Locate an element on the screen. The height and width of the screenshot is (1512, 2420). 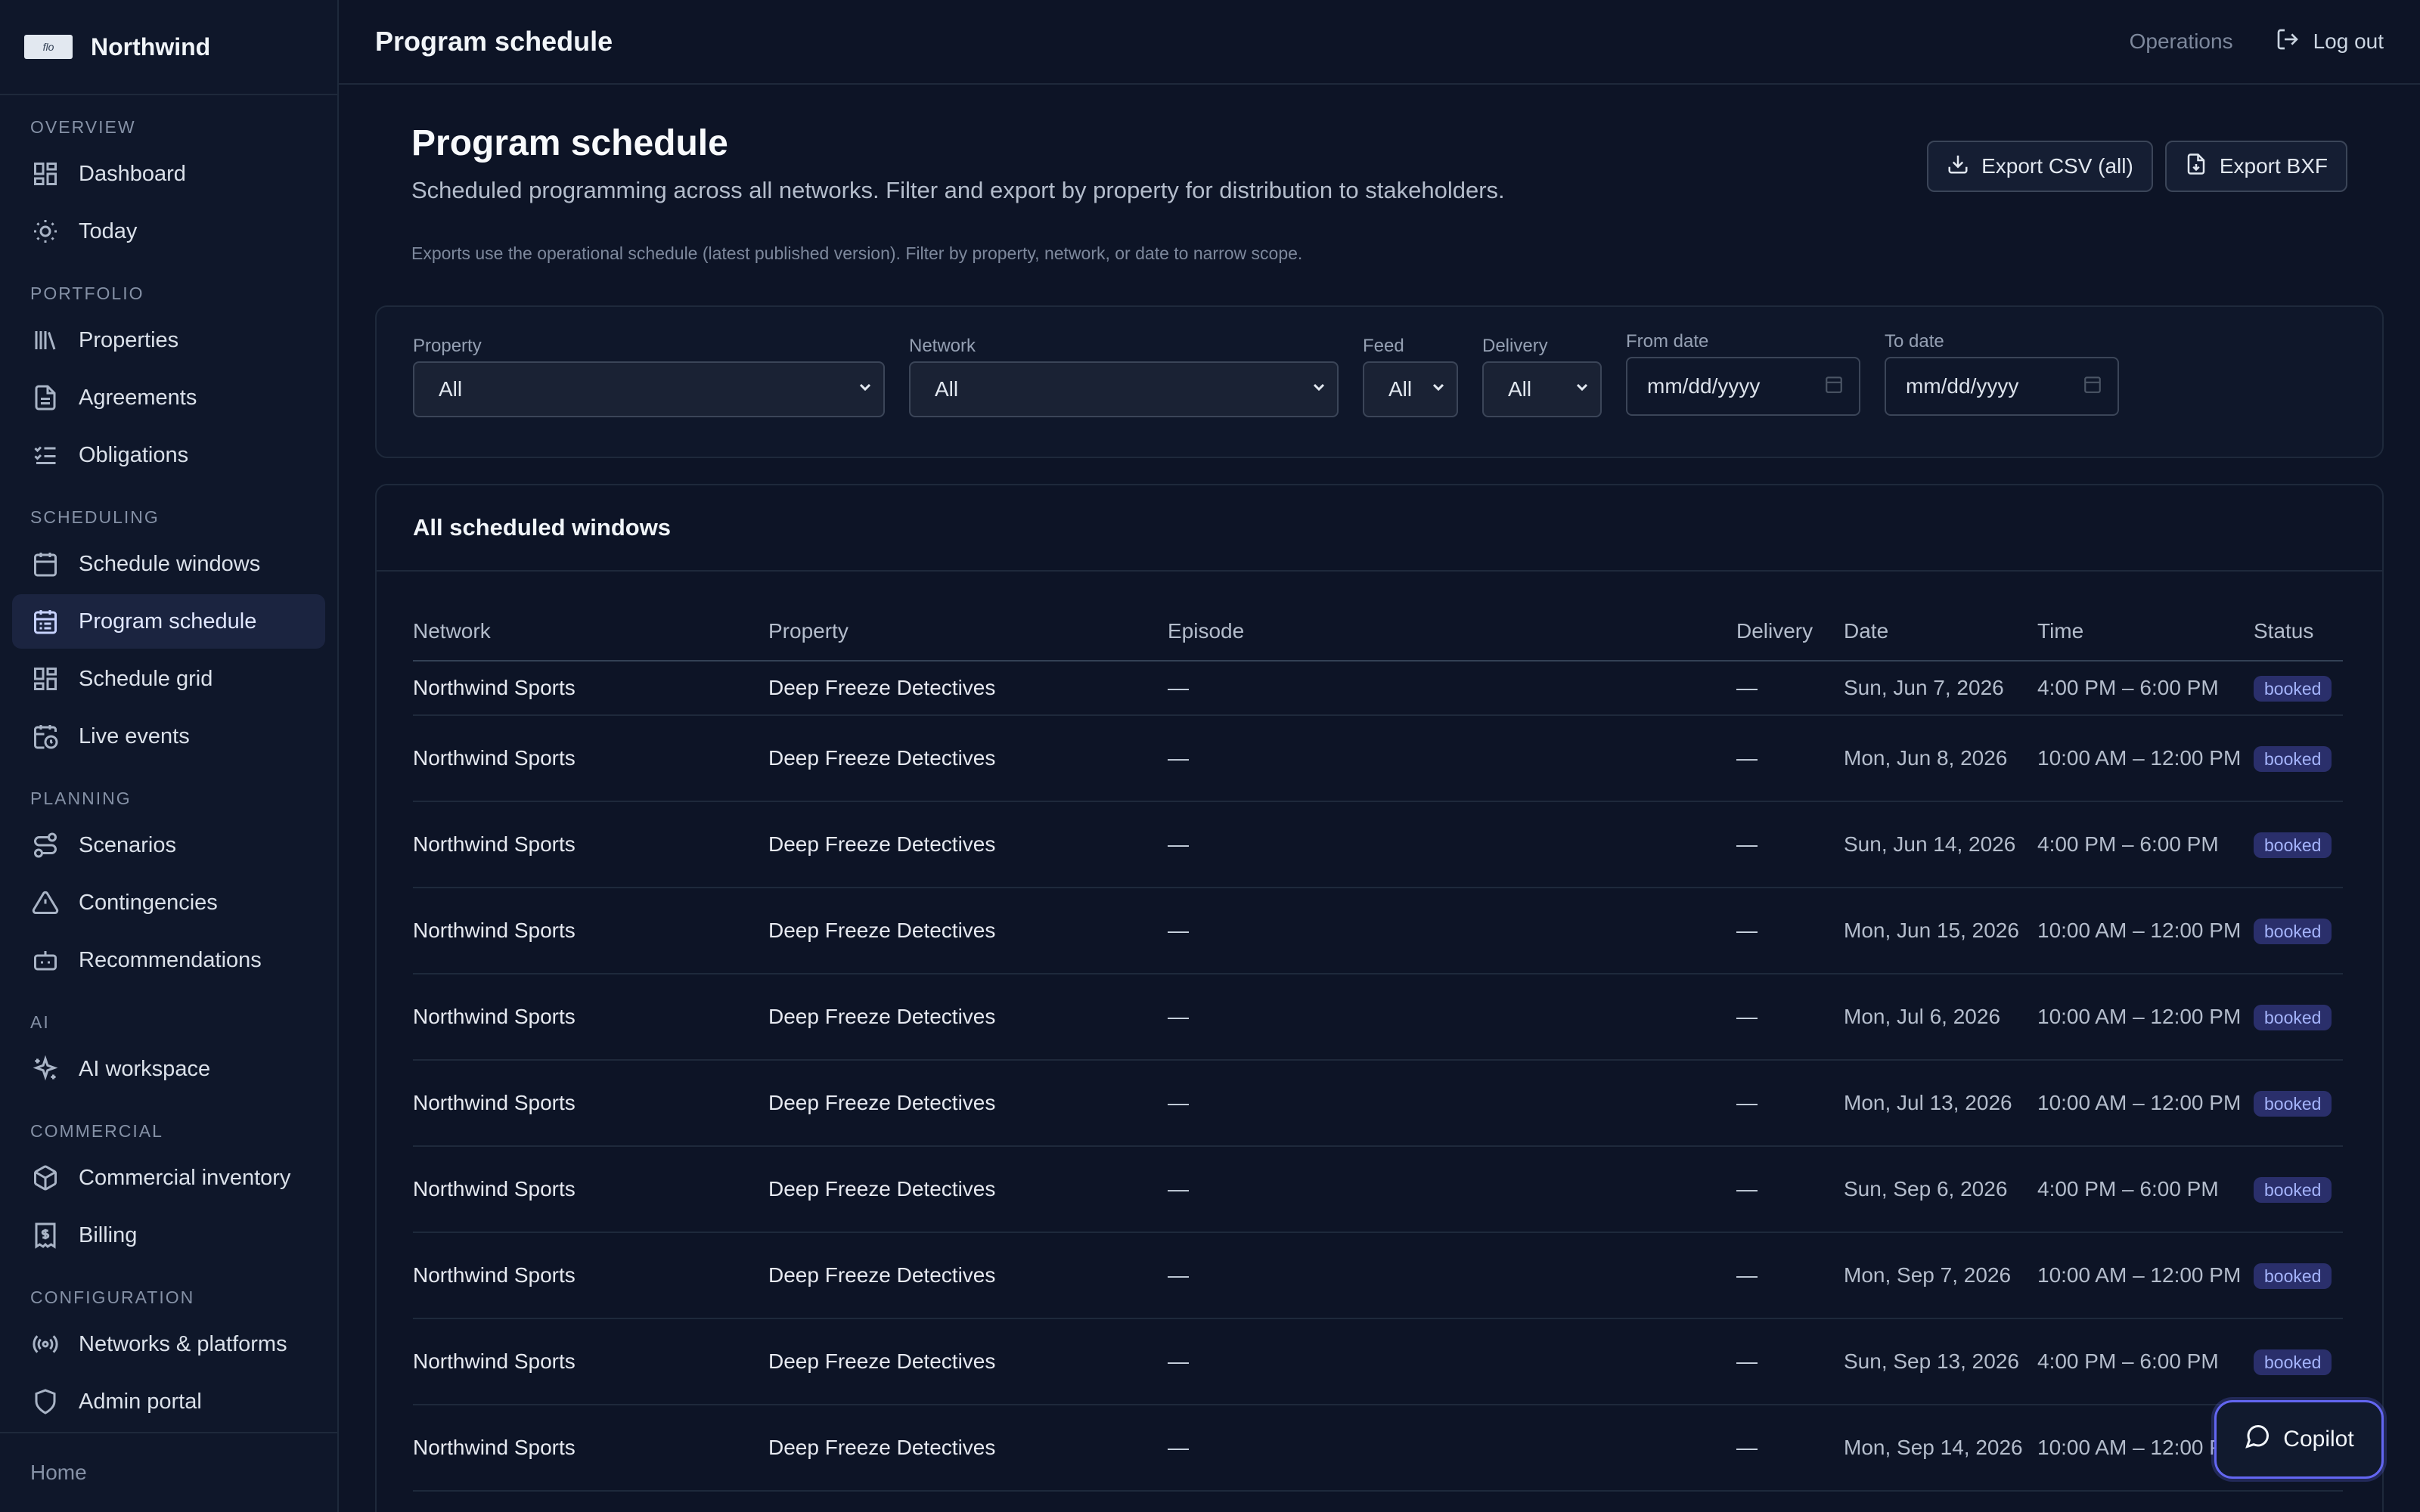
cell-date: Sun, Jun 7, 2026 is located at coordinates (1940, 688).